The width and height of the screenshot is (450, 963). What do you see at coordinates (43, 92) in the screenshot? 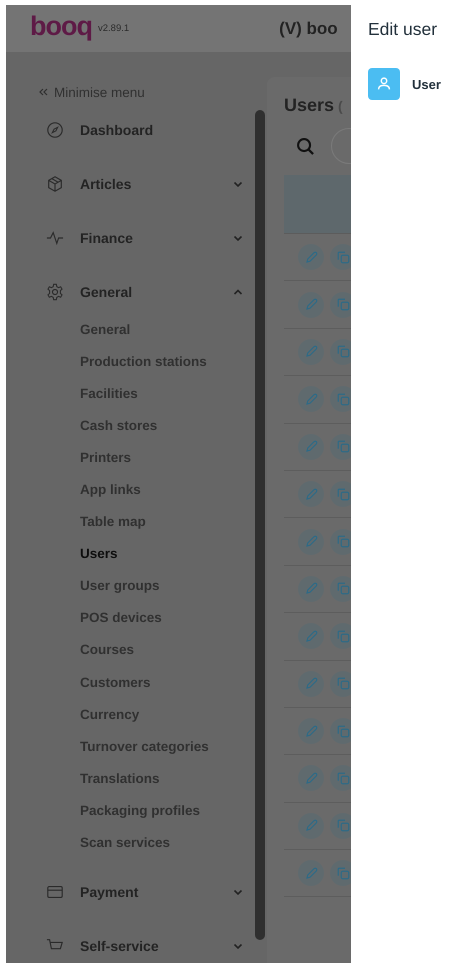
I see `double-chevron-left-icon` at bounding box center [43, 92].